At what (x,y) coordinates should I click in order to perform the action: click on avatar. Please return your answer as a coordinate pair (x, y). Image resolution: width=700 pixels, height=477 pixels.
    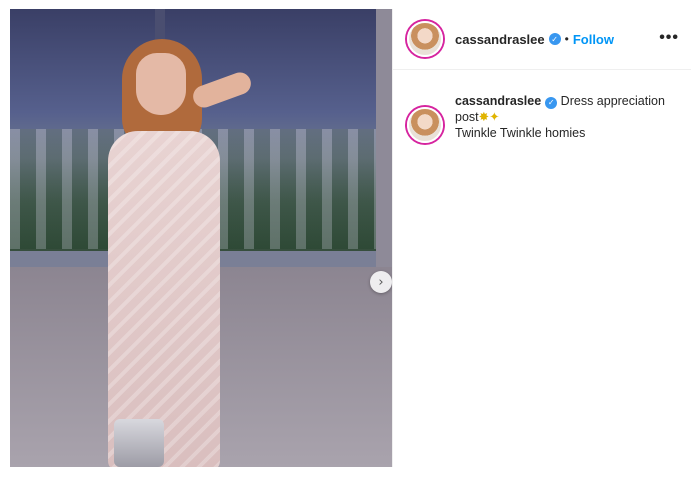
    Looking at the image, I should click on (425, 39).